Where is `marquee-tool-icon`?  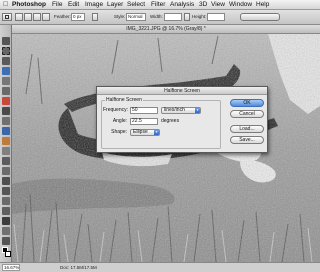 marquee-tool-icon is located at coordinates (6, 51).